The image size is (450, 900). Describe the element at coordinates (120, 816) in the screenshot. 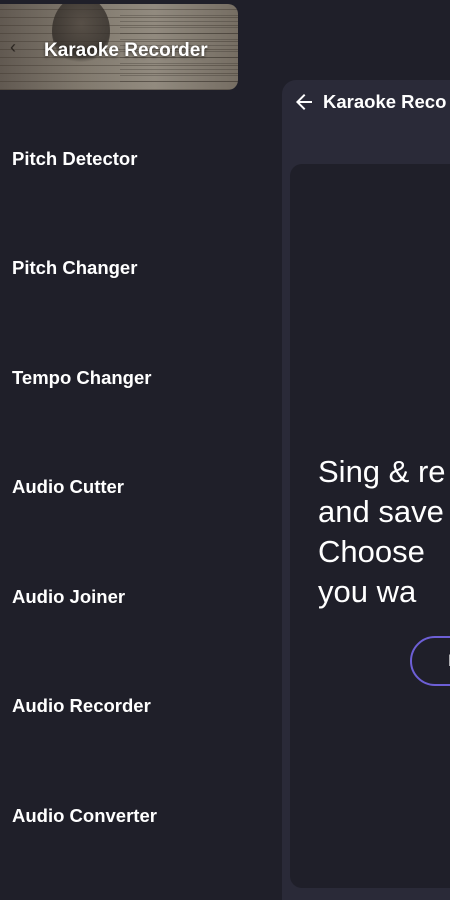

I see `menu-item-audio-converter: Audio Converter` at that location.